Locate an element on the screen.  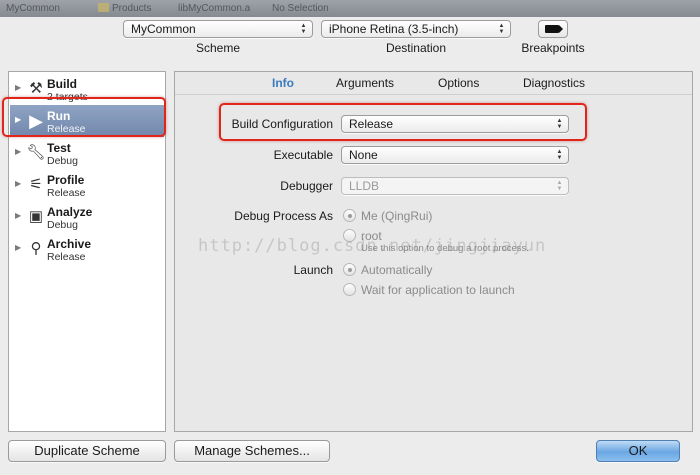
debug-as-me-label: Me (QingRui) is located at coordinates (397, 216).